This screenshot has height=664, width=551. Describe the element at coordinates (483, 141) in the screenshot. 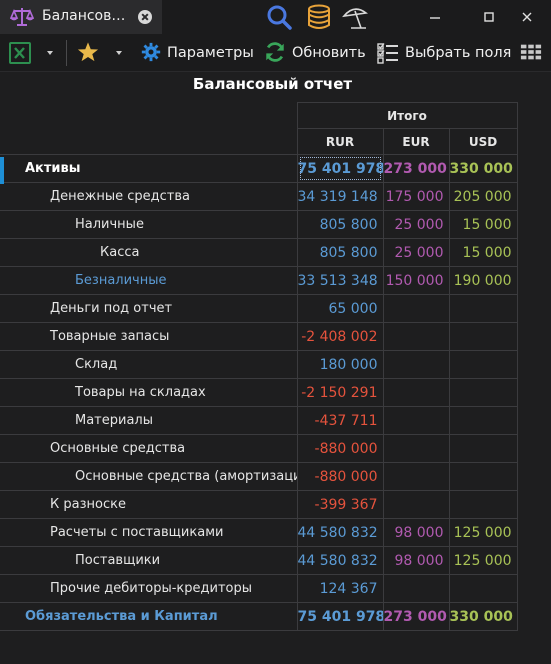

I see `currency-header-usd: USD` at that location.